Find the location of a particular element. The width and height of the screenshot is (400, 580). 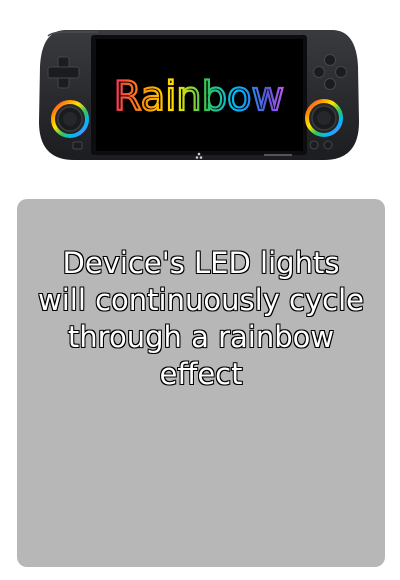

left-stick-rainbow-led is located at coordinates (70, 119).